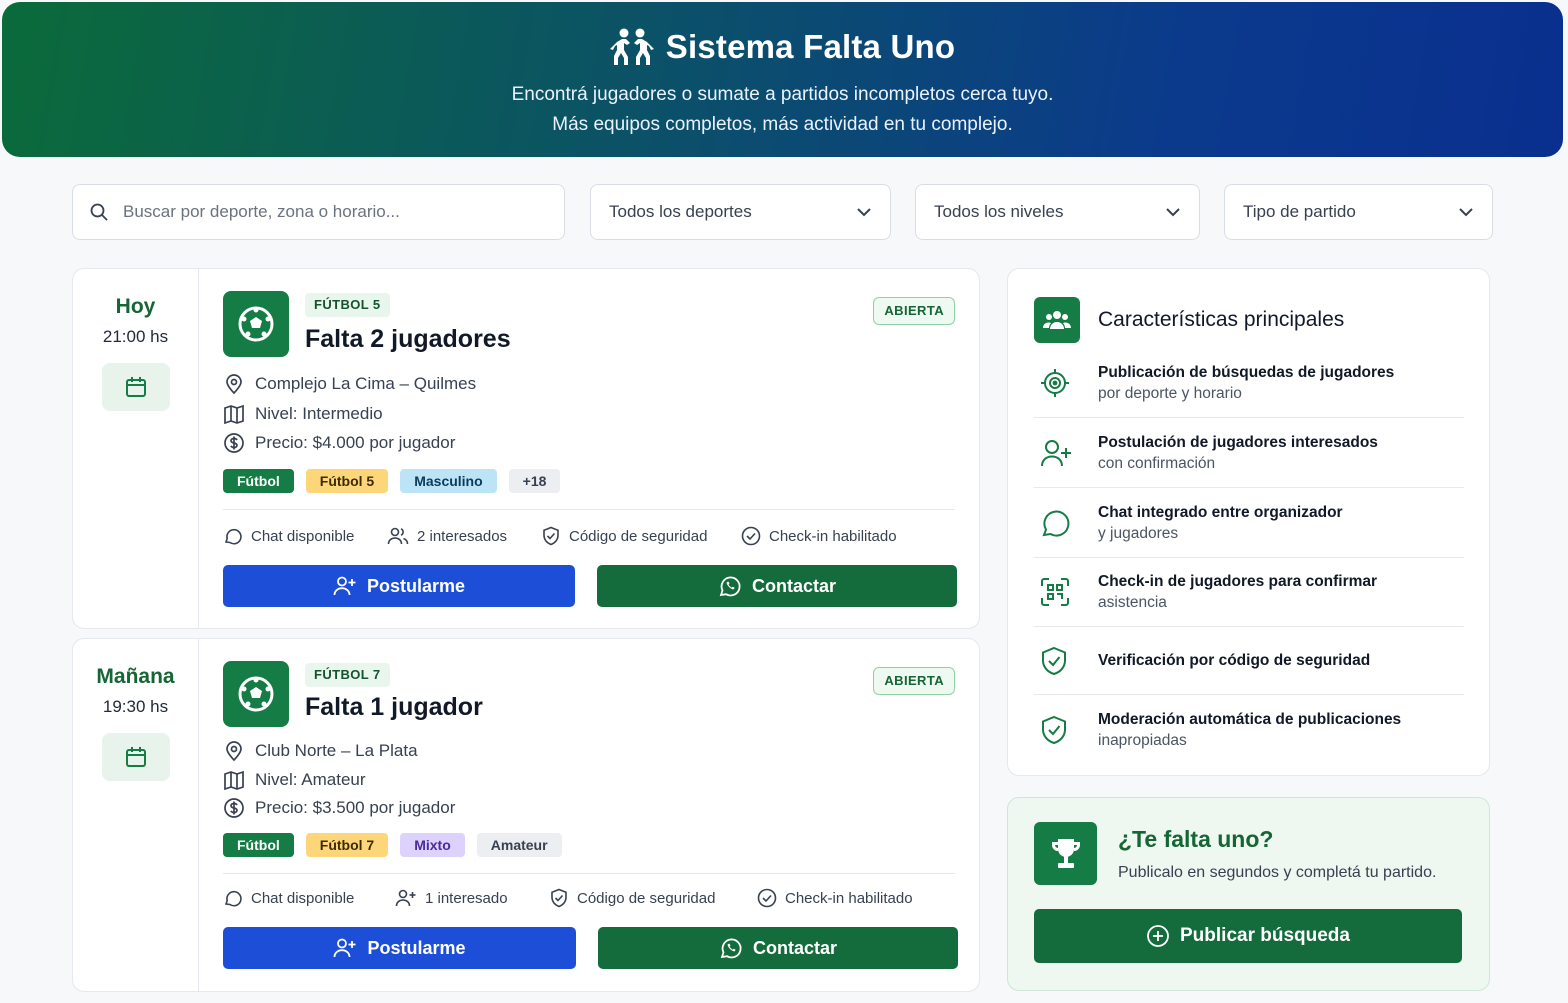 The width and height of the screenshot is (1568, 1003). What do you see at coordinates (392, 481) in the screenshot?
I see `match-tags: Fútbol Fútbol 5 Masculino +18` at bounding box center [392, 481].